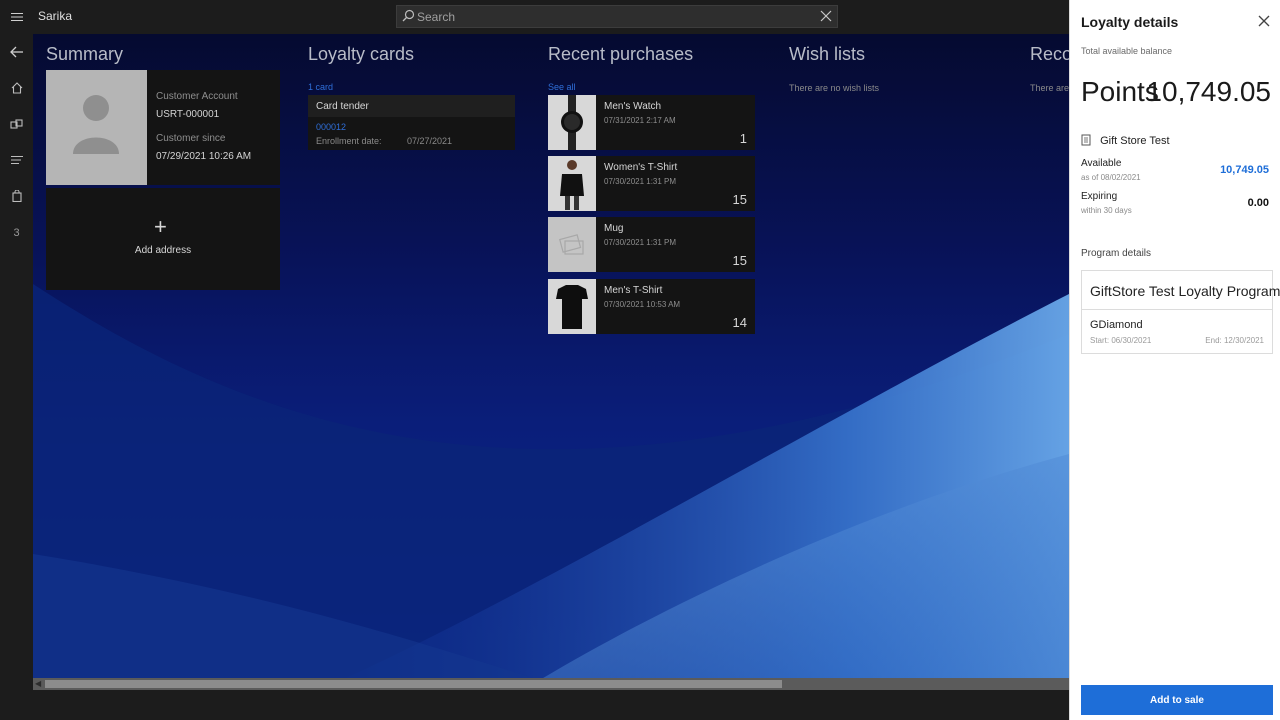  Describe the element at coordinates (1234, 340) in the screenshot. I see `tier-end: End: 12/30/2021` at that location.